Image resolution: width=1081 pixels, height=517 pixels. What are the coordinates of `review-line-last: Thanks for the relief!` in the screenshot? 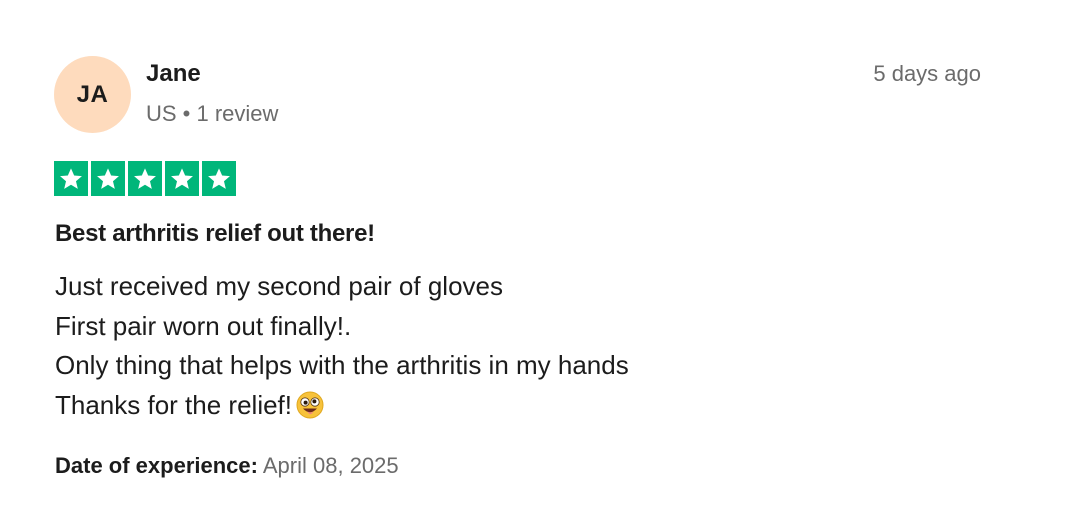 It's located at (342, 408).